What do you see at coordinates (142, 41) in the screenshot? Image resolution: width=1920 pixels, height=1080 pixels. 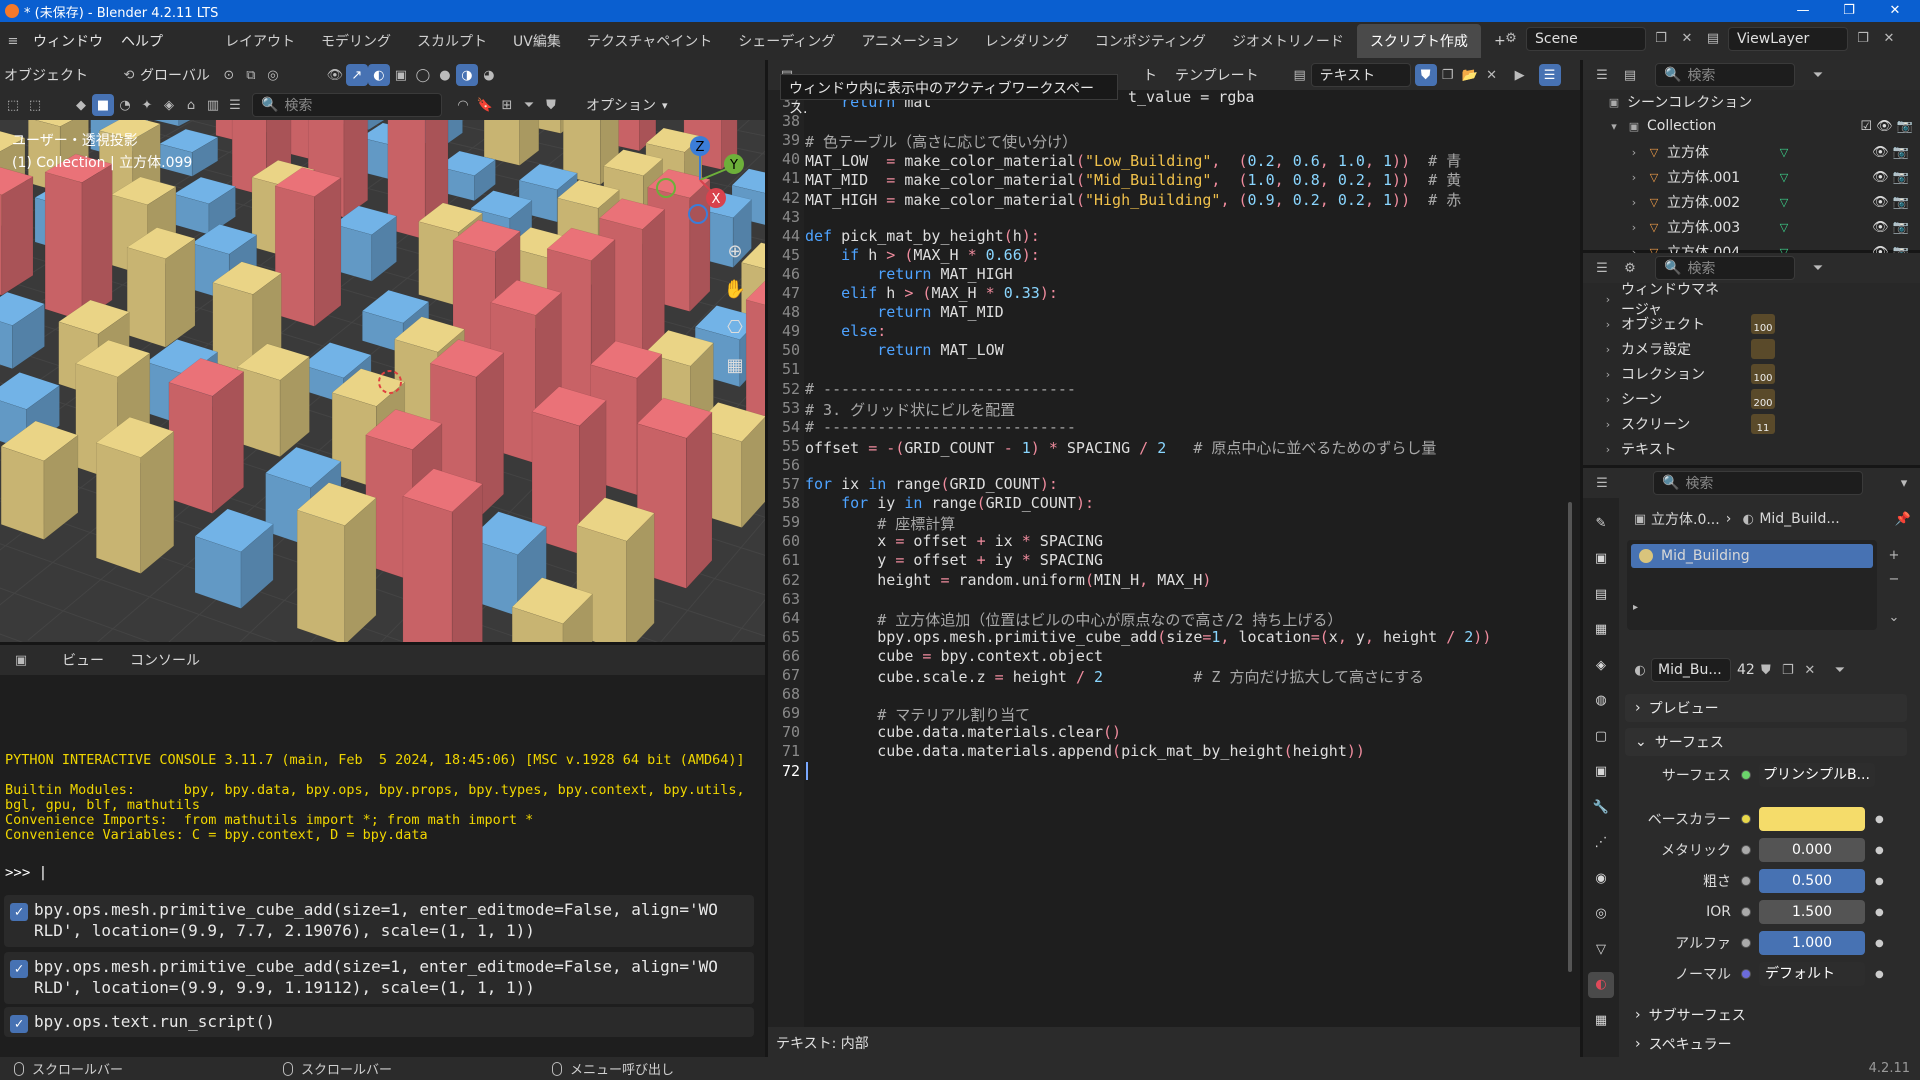 I see `menu-help: ヘルプ` at bounding box center [142, 41].